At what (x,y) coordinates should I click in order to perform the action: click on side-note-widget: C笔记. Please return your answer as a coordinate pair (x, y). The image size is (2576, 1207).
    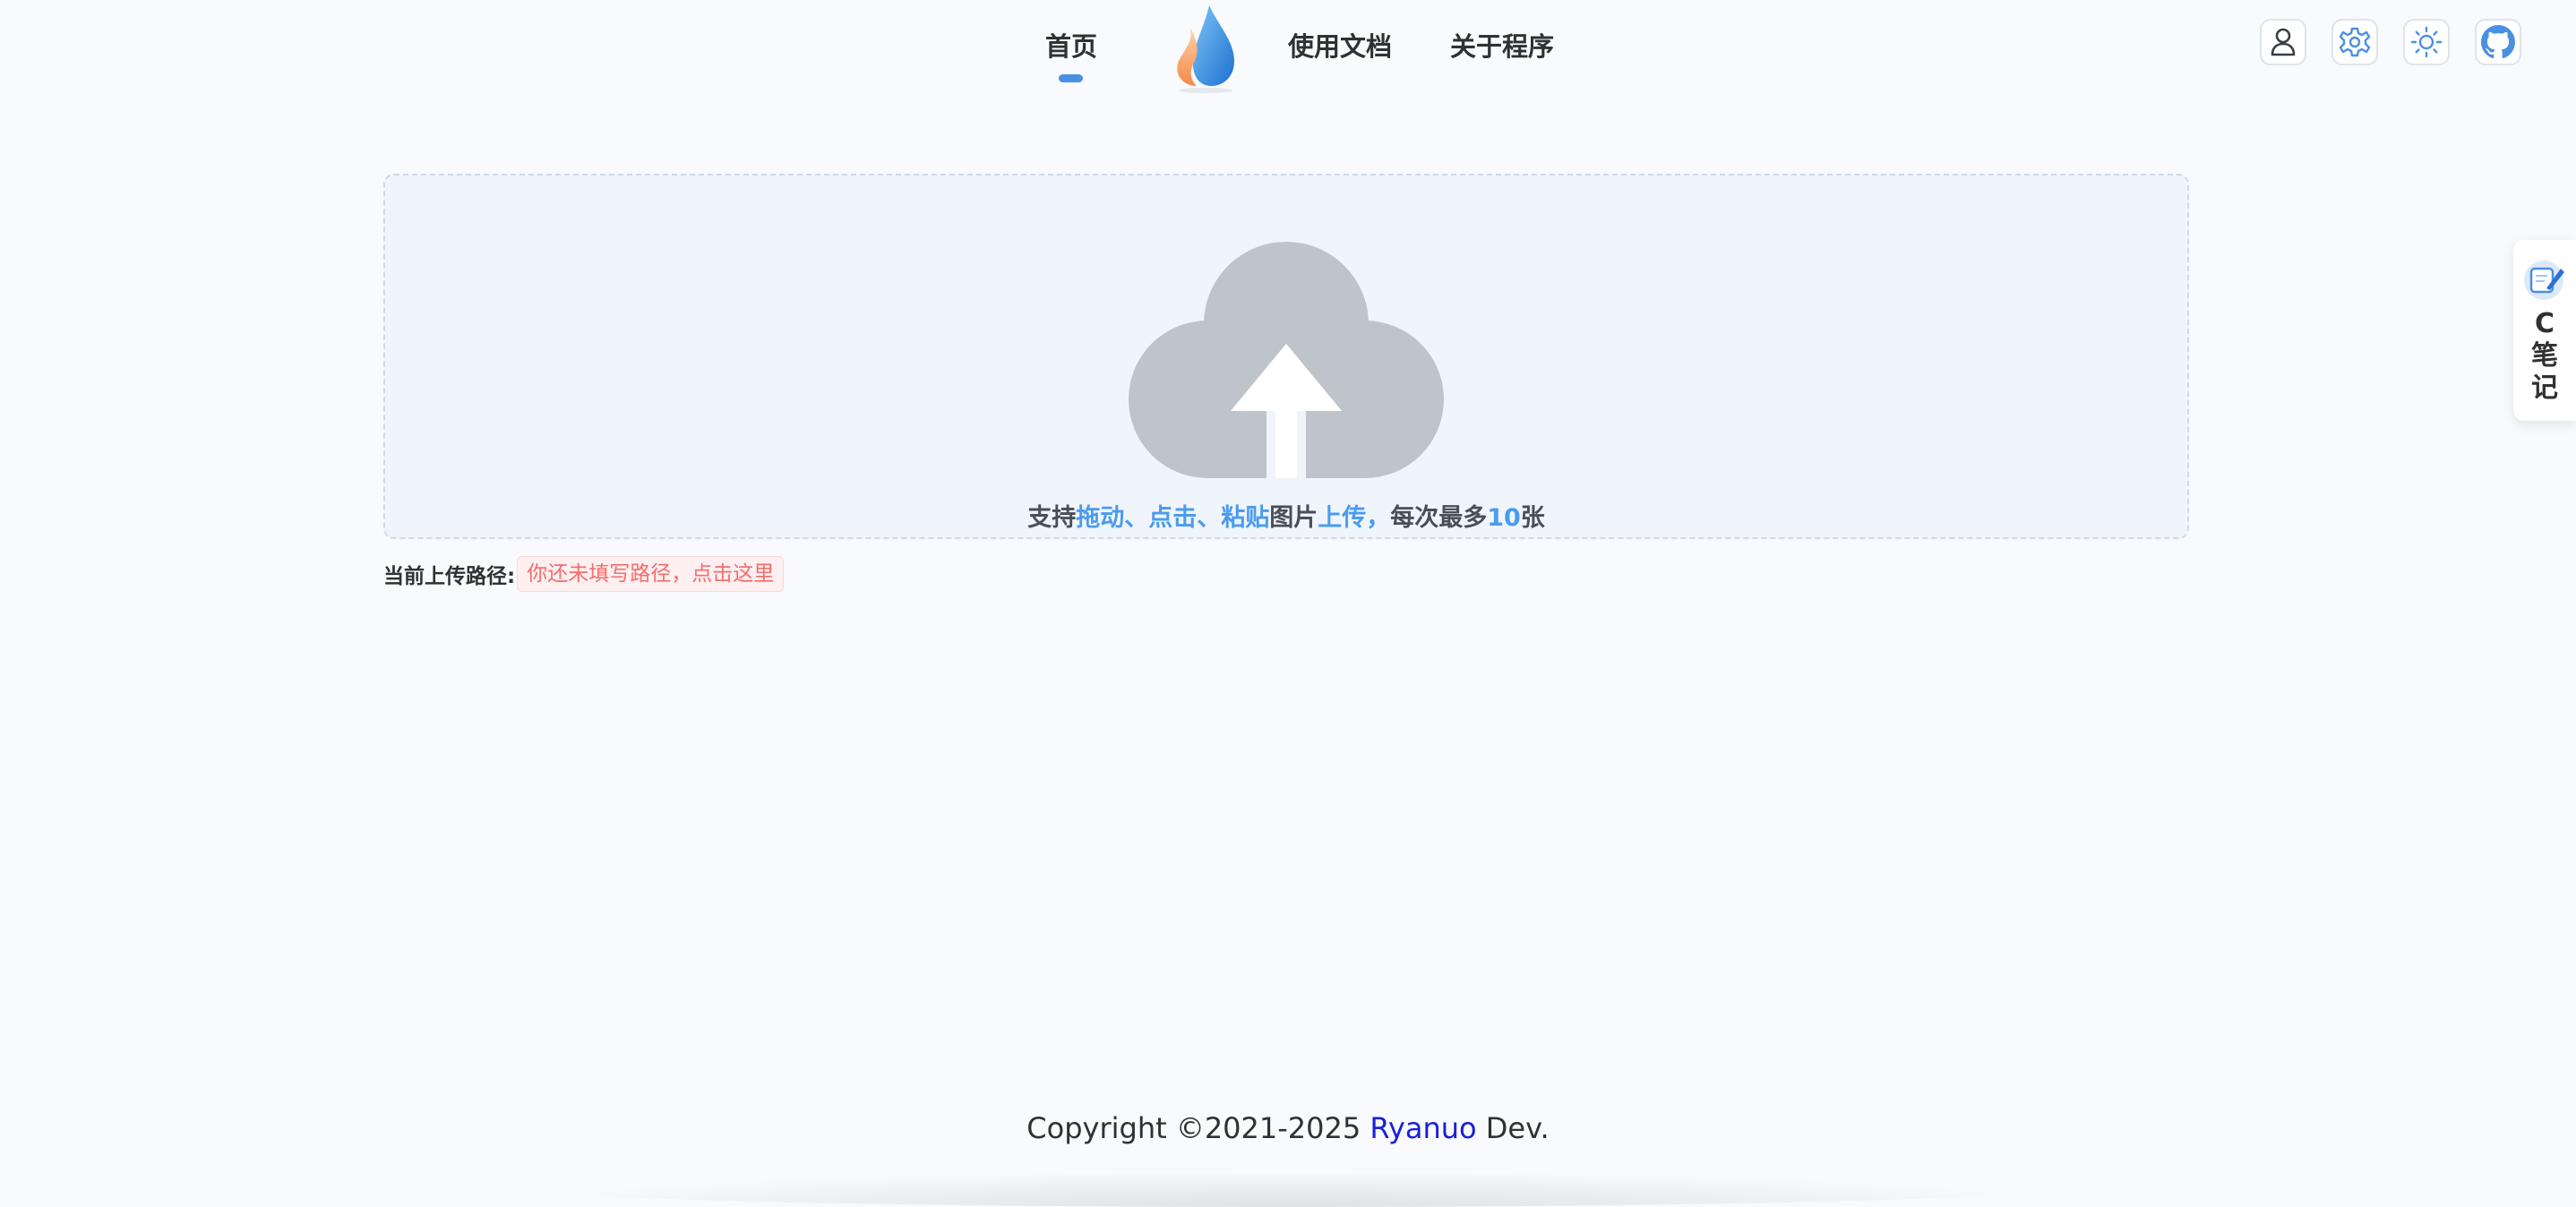
    Looking at the image, I should click on (2544, 330).